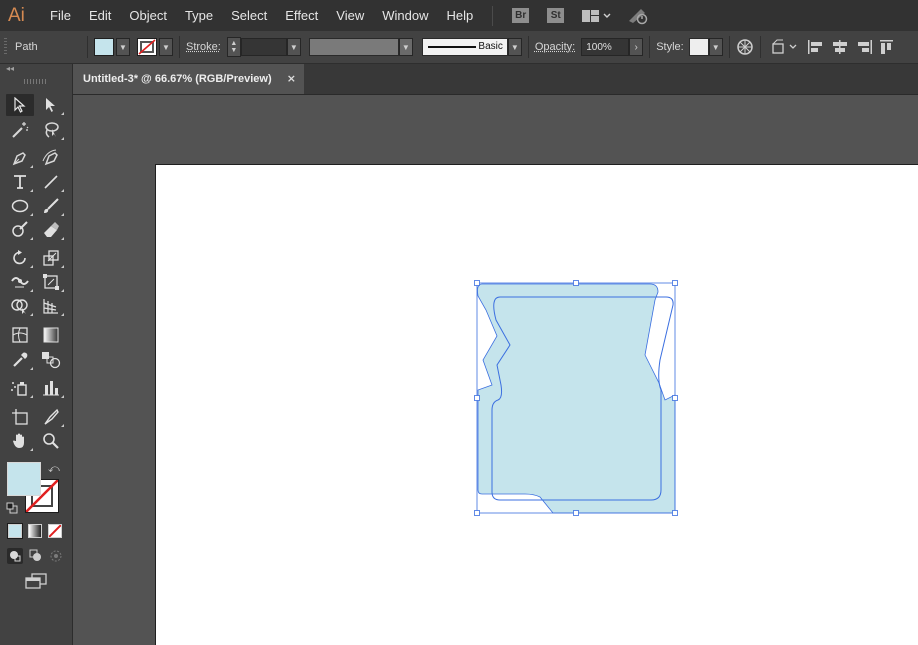 The width and height of the screenshot is (918, 645). Describe the element at coordinates (51, 206) in the screenshot. I see `paintbrush-tool` at that location.